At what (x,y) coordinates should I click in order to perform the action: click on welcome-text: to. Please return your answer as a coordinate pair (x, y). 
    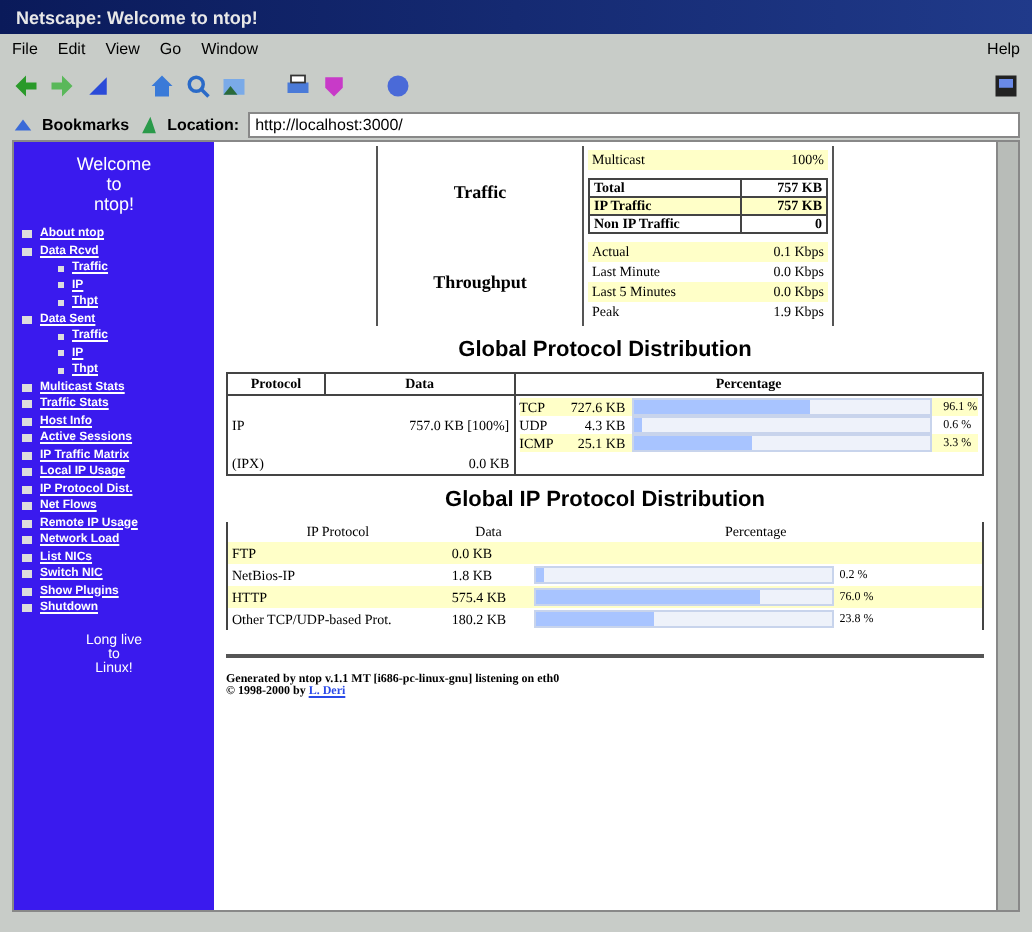
    Looking at the image, I should click on (114, 184).